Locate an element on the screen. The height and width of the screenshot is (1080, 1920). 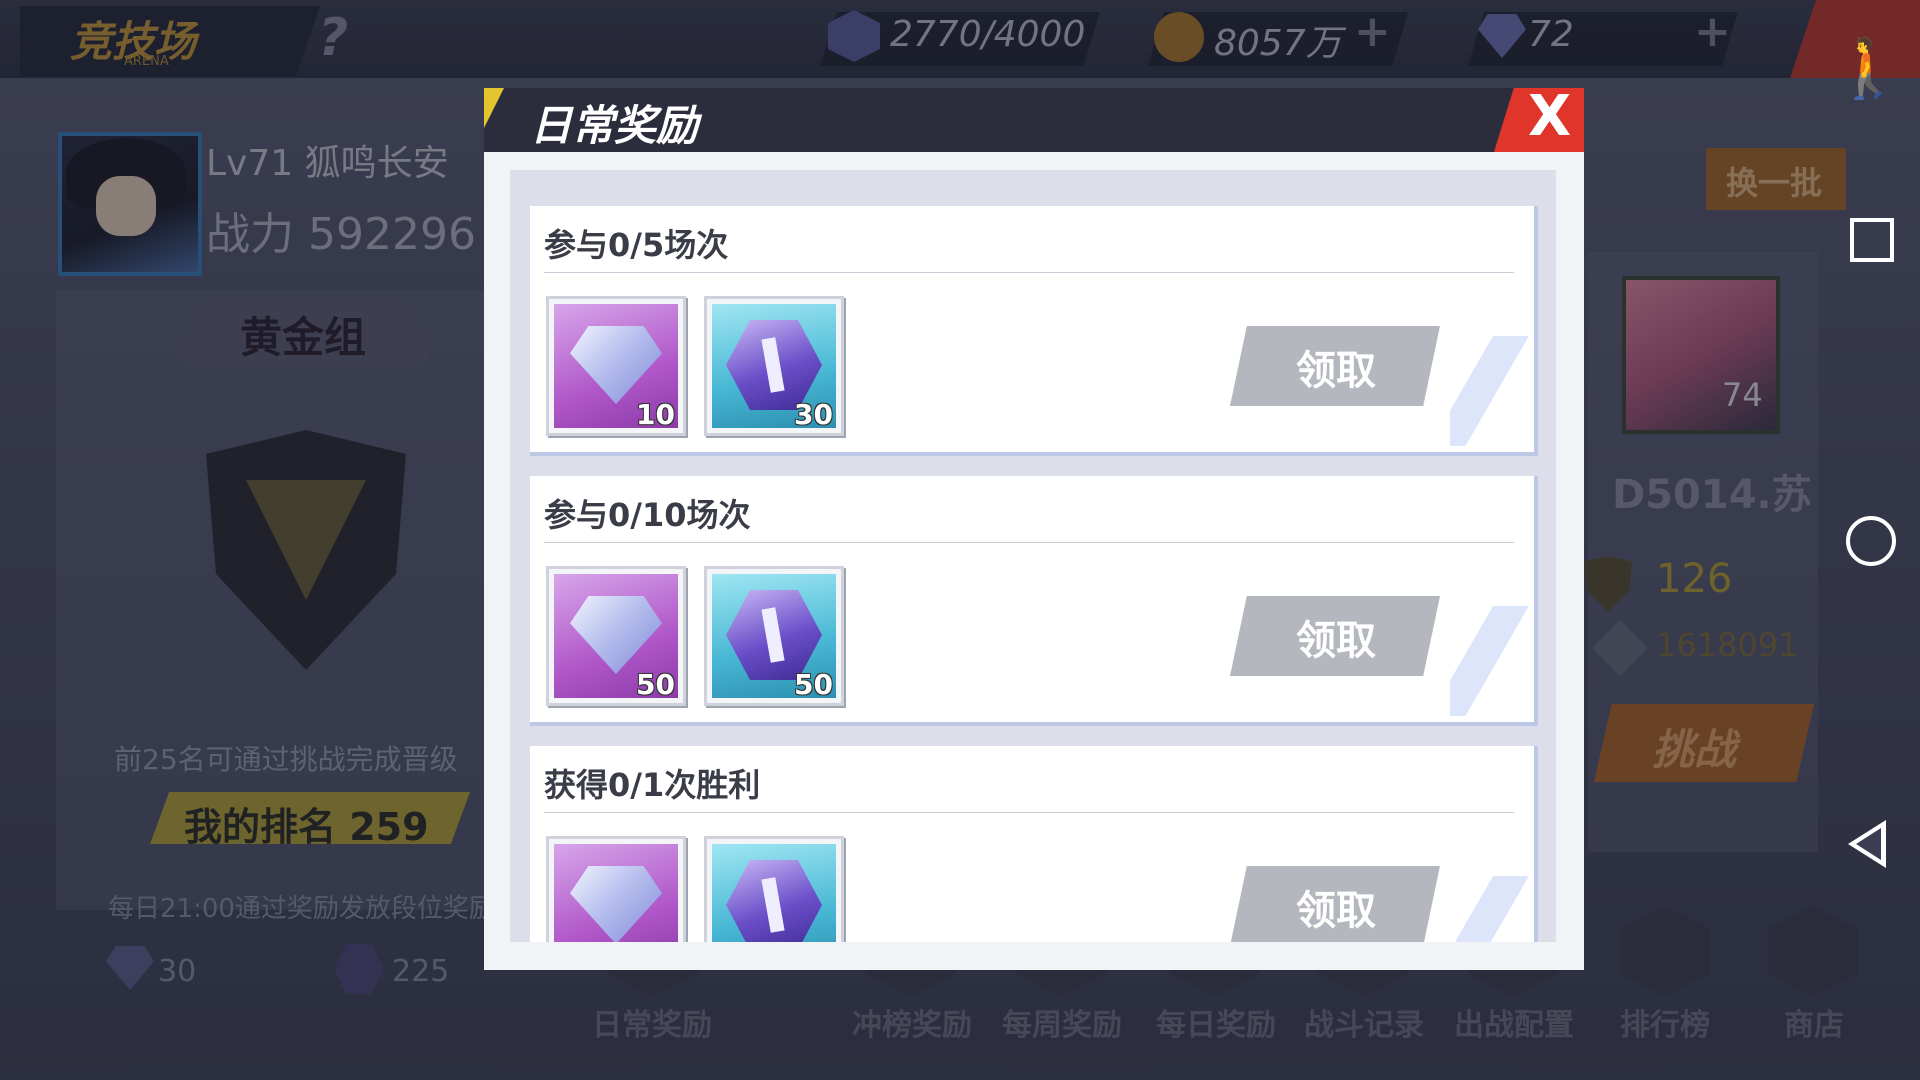
arena-coin-reward-item: 30 is located at coordinates (774, 366).